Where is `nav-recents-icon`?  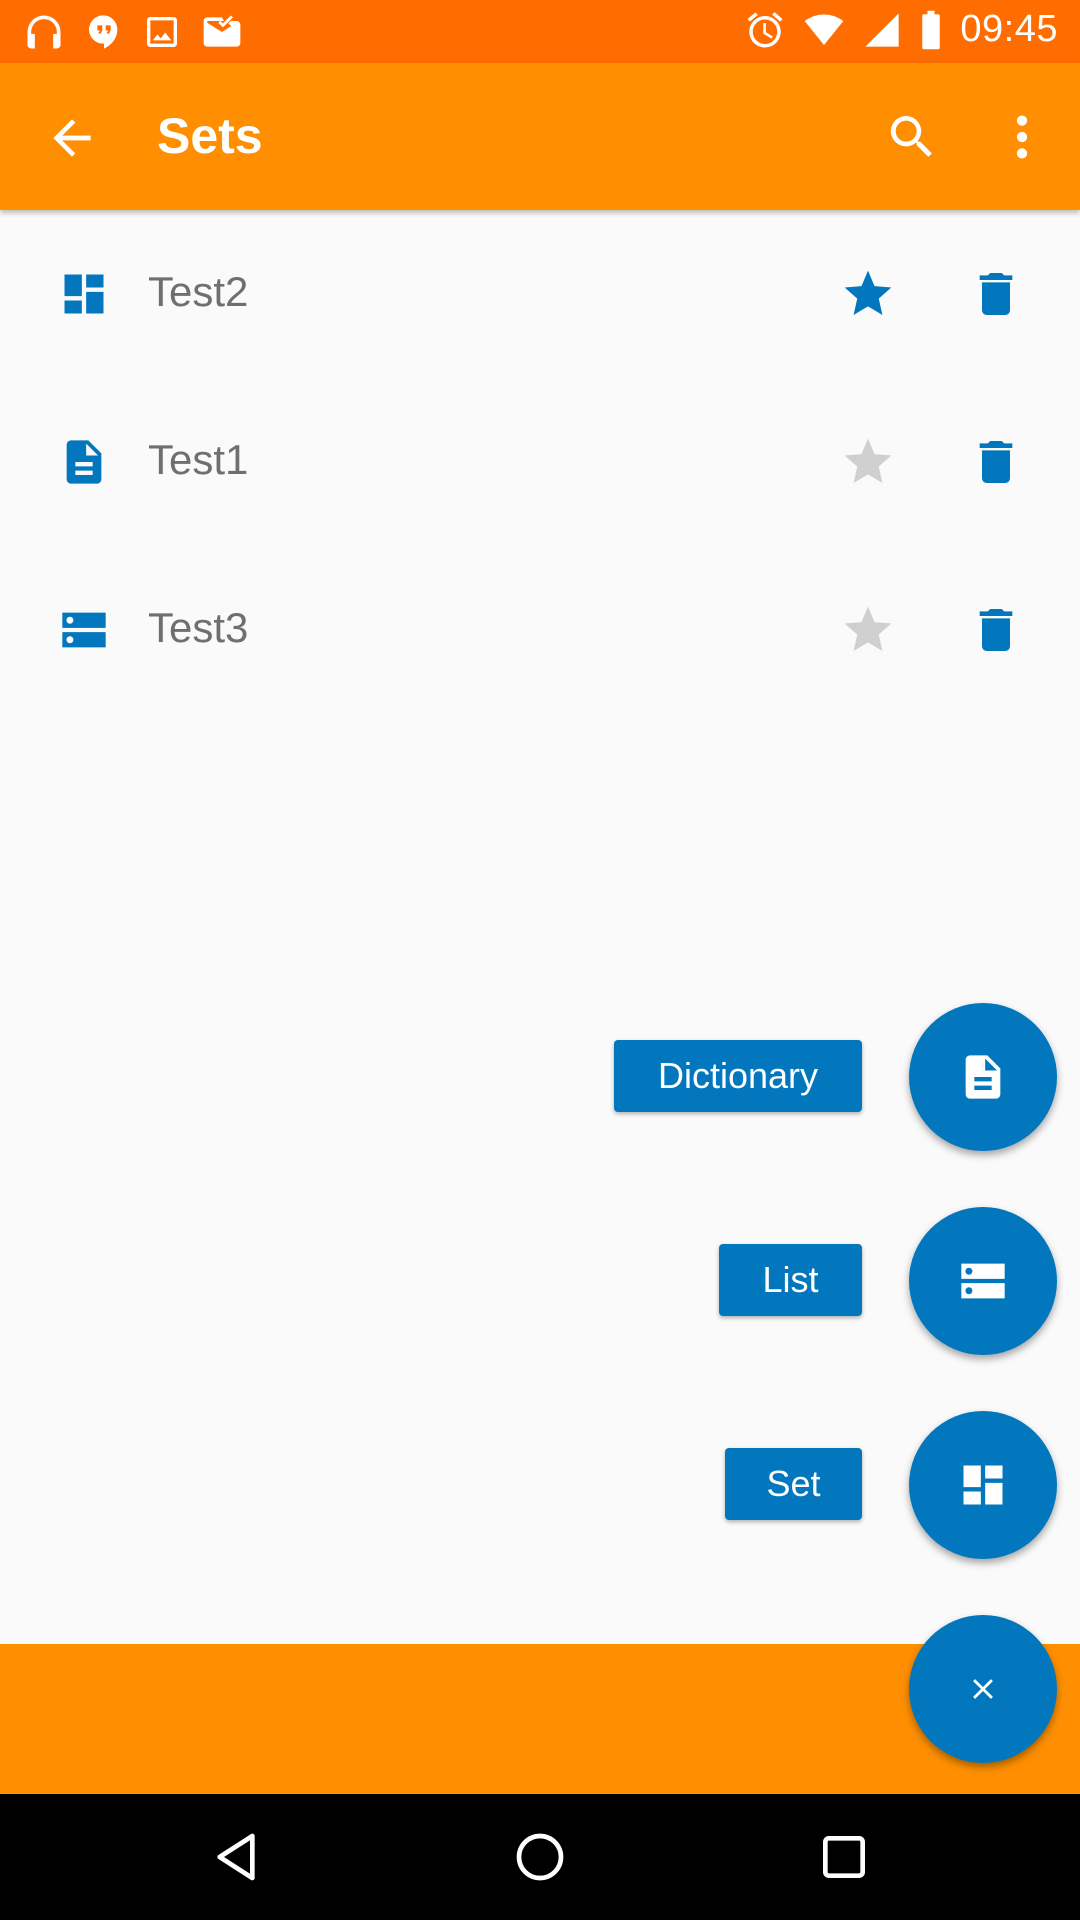
nav-recents-icon is located at coordinates (844, 1857).